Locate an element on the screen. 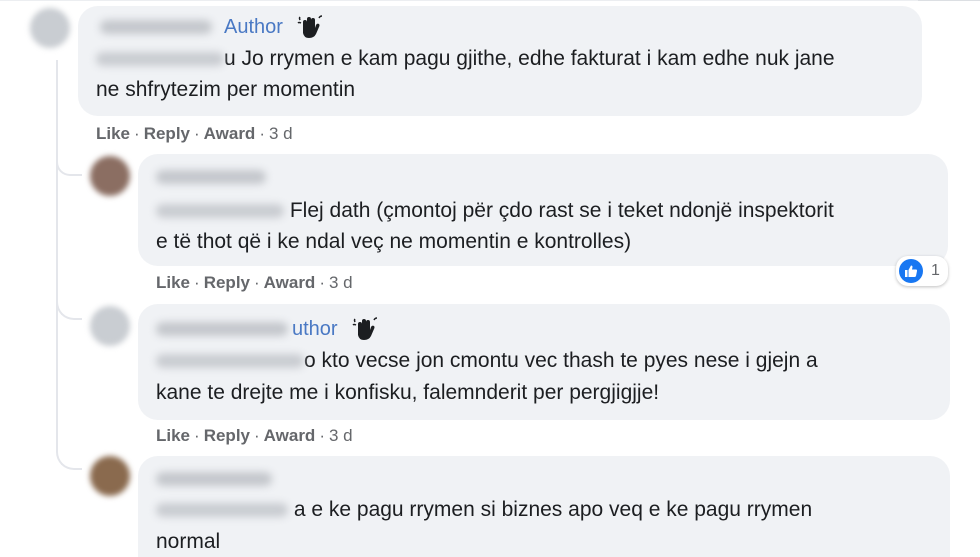 The image size is (980, 557). reaction-count: 1 is located at coordinates (935, 270).